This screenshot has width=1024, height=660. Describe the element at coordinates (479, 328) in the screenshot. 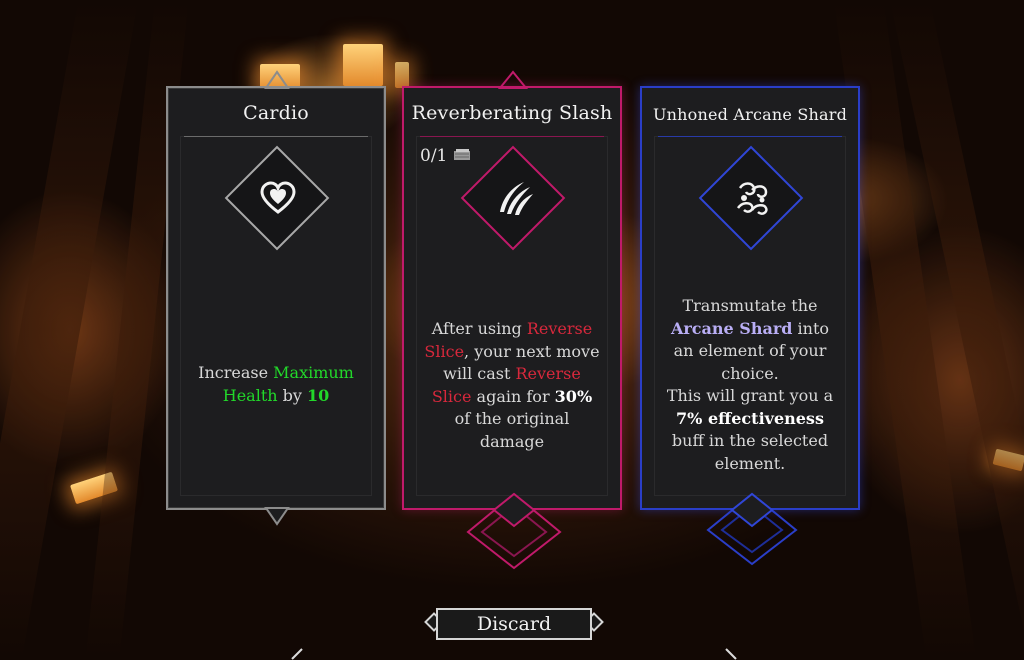

I see `desc-text: After using` at that location.